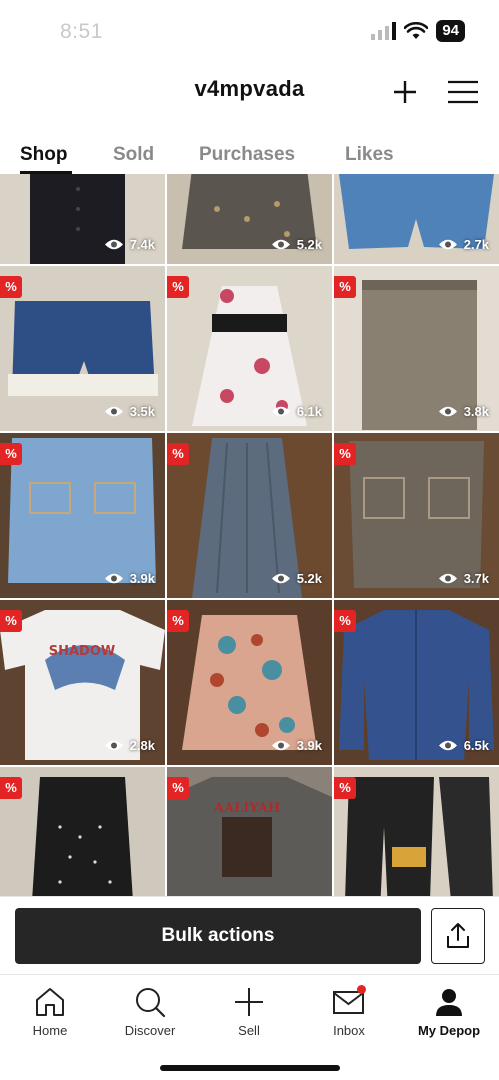 This screenshot has width=499, height=1080. I want to click on nav-discover: Discover, so click(150, 1011).